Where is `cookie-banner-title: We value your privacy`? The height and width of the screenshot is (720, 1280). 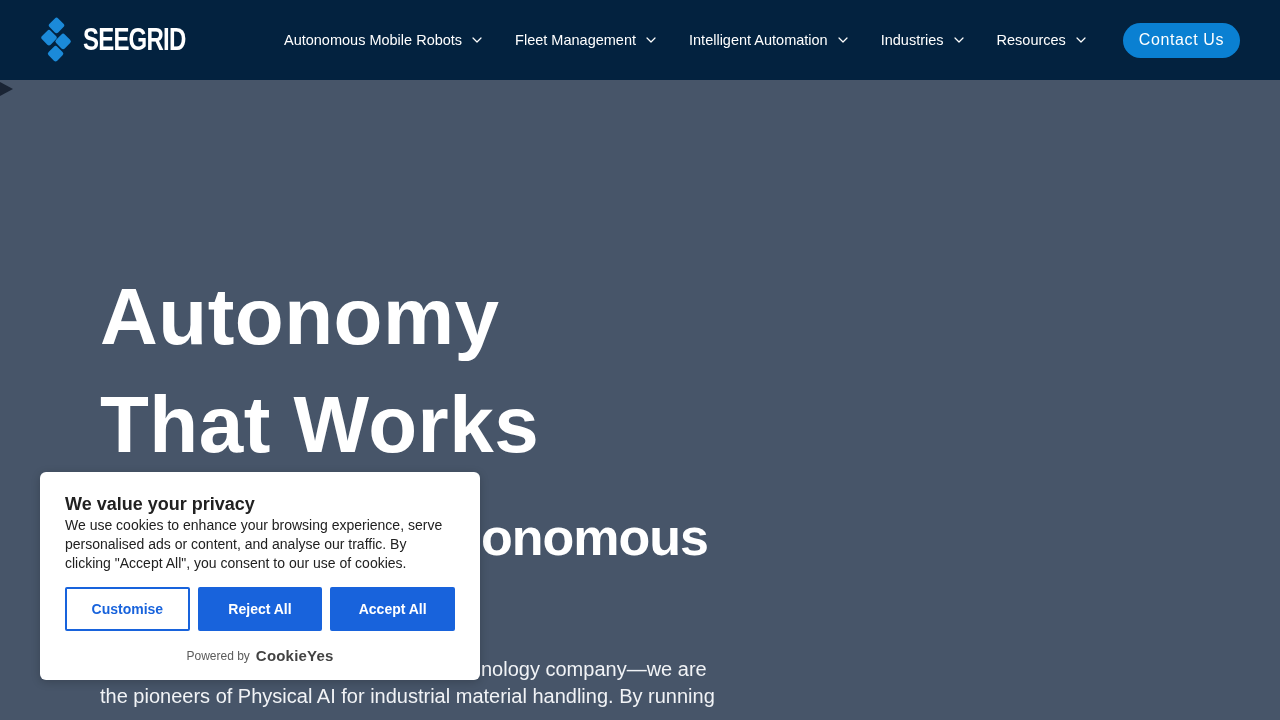 cookie-banner-title: We value your privacy is located at coordinates (160, 504).